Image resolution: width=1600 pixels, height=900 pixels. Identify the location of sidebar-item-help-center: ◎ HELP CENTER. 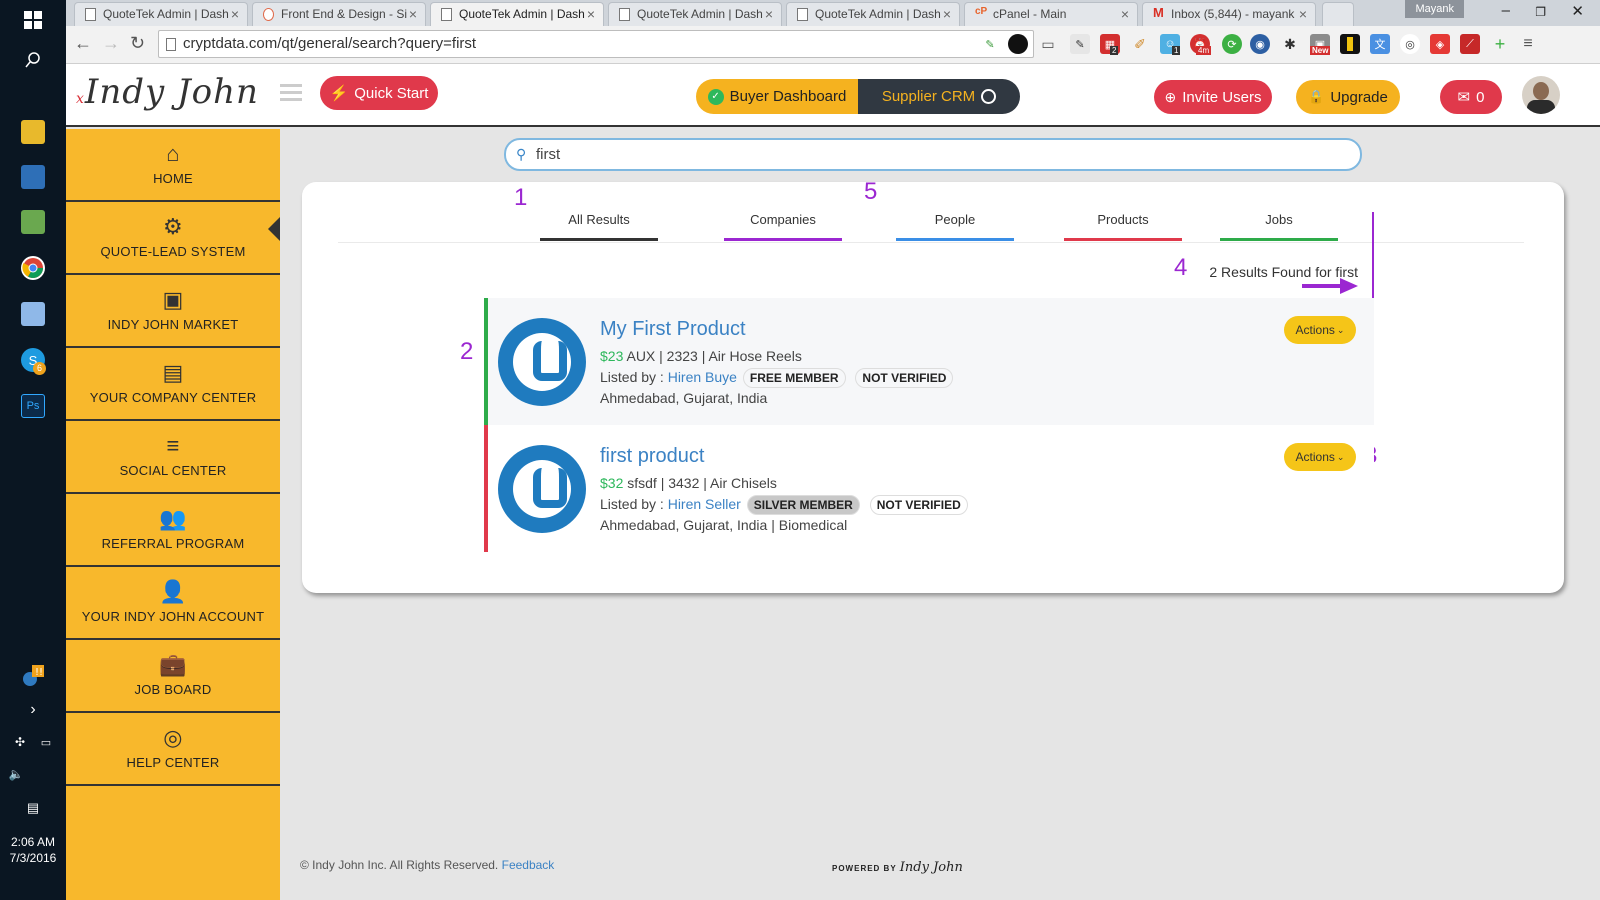
(173, 749).